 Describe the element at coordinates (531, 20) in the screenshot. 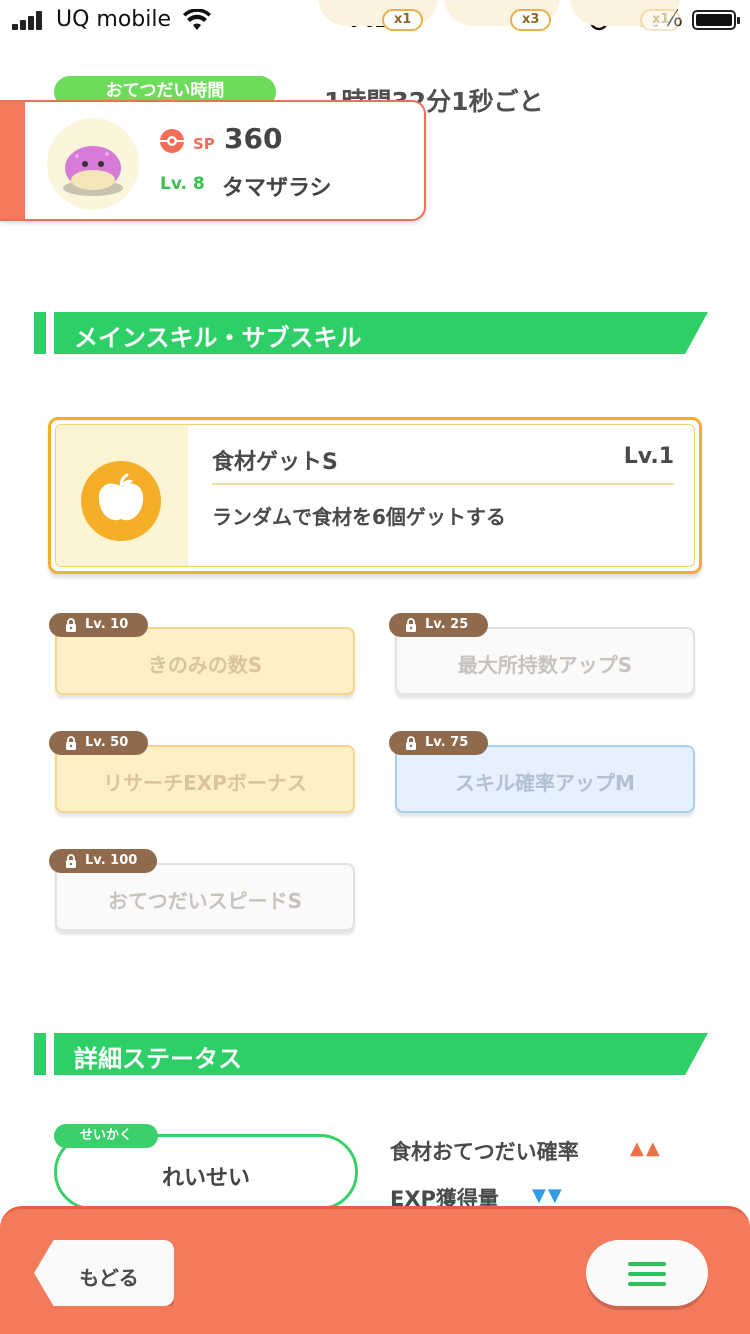

I see `multiplier-badge: x3` at that location.